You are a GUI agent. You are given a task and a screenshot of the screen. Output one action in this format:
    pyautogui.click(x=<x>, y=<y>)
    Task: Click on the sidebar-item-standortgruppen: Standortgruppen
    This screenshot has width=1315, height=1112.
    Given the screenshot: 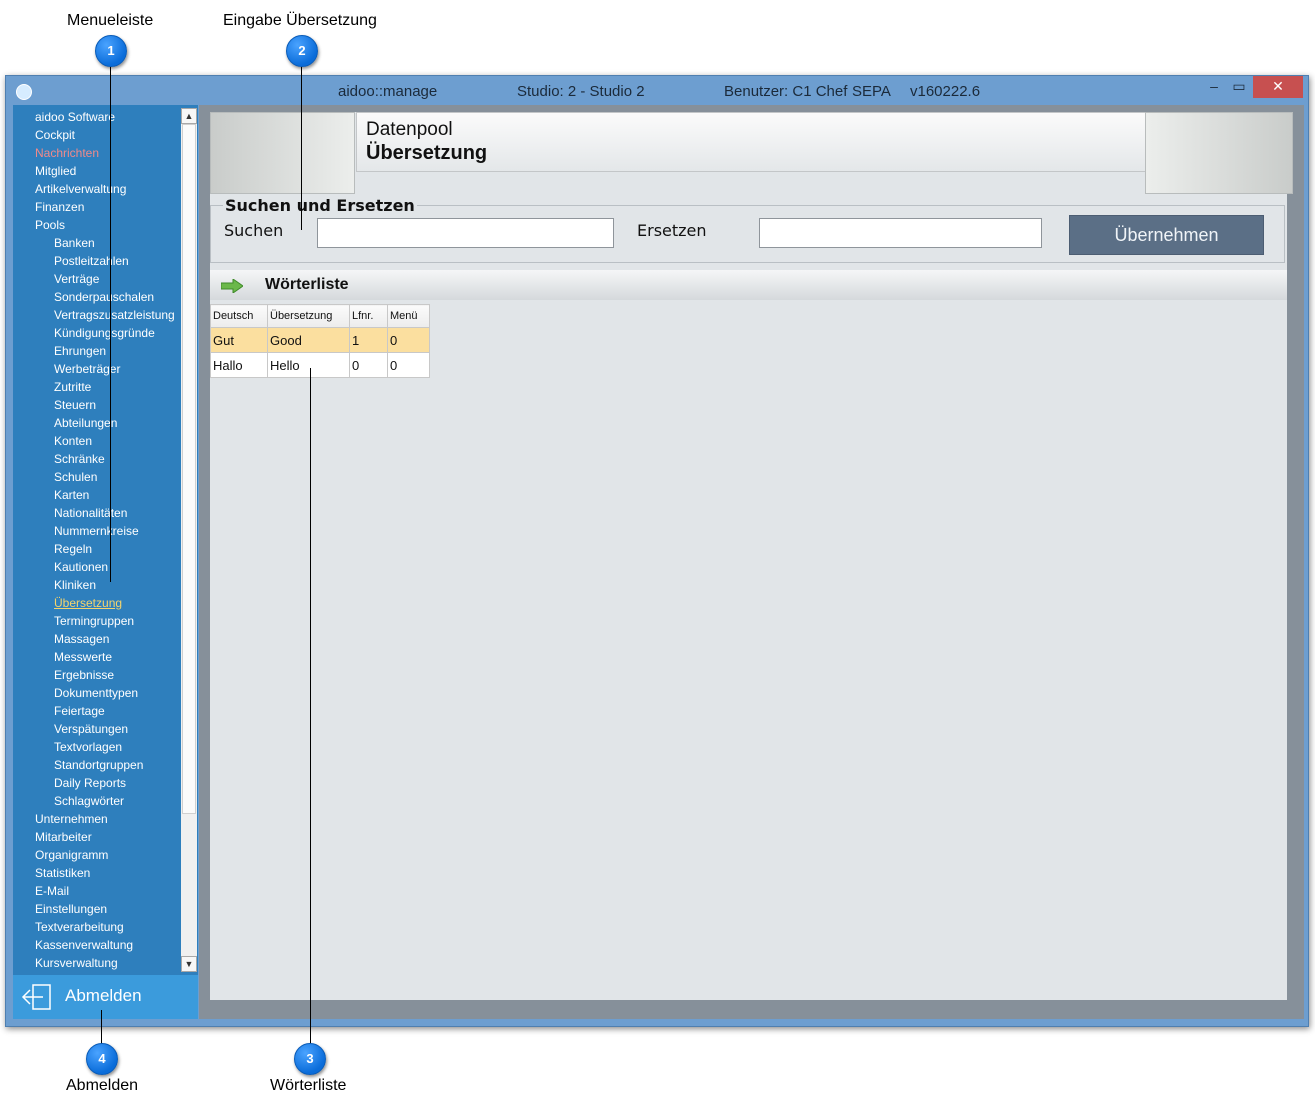 What is the action you would take?
    pyautogui.click(x=98, y=765)
    